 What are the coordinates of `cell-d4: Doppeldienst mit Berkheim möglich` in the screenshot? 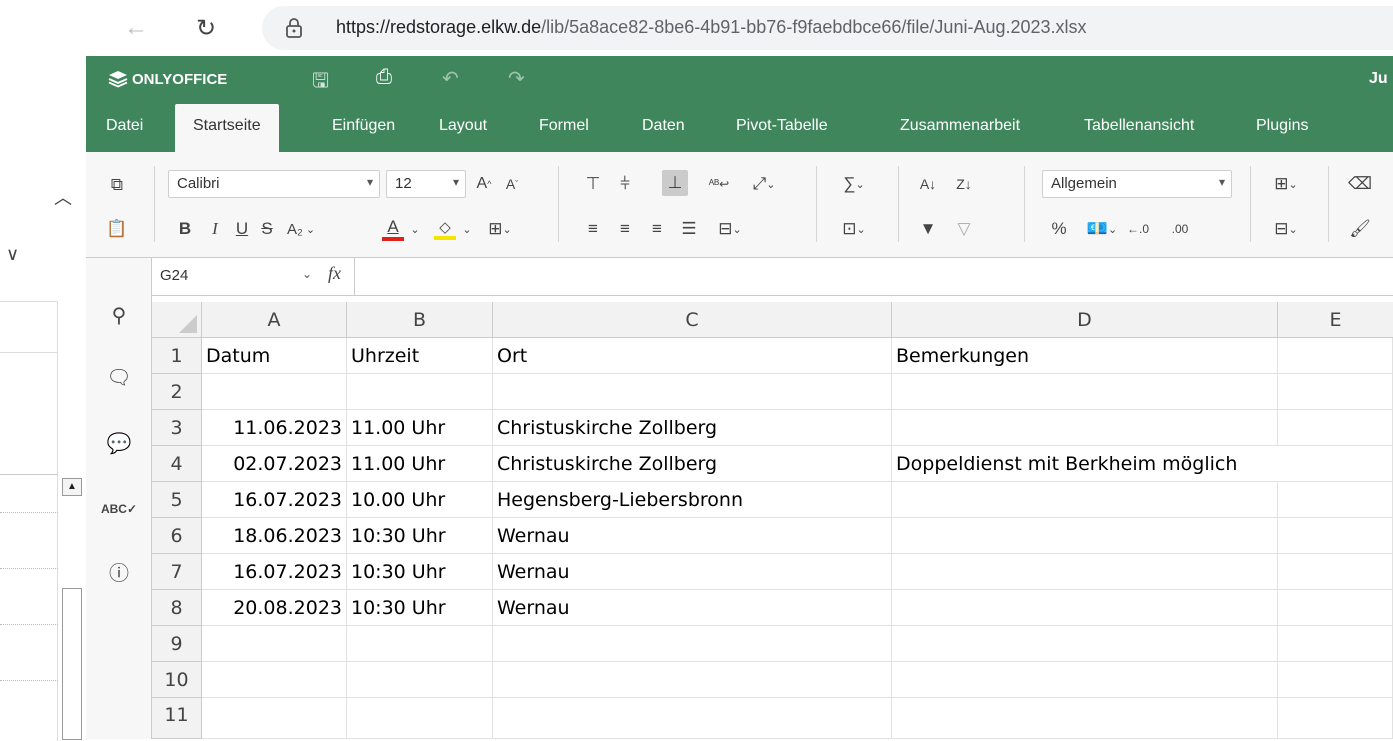 It's located at (1085, 464).